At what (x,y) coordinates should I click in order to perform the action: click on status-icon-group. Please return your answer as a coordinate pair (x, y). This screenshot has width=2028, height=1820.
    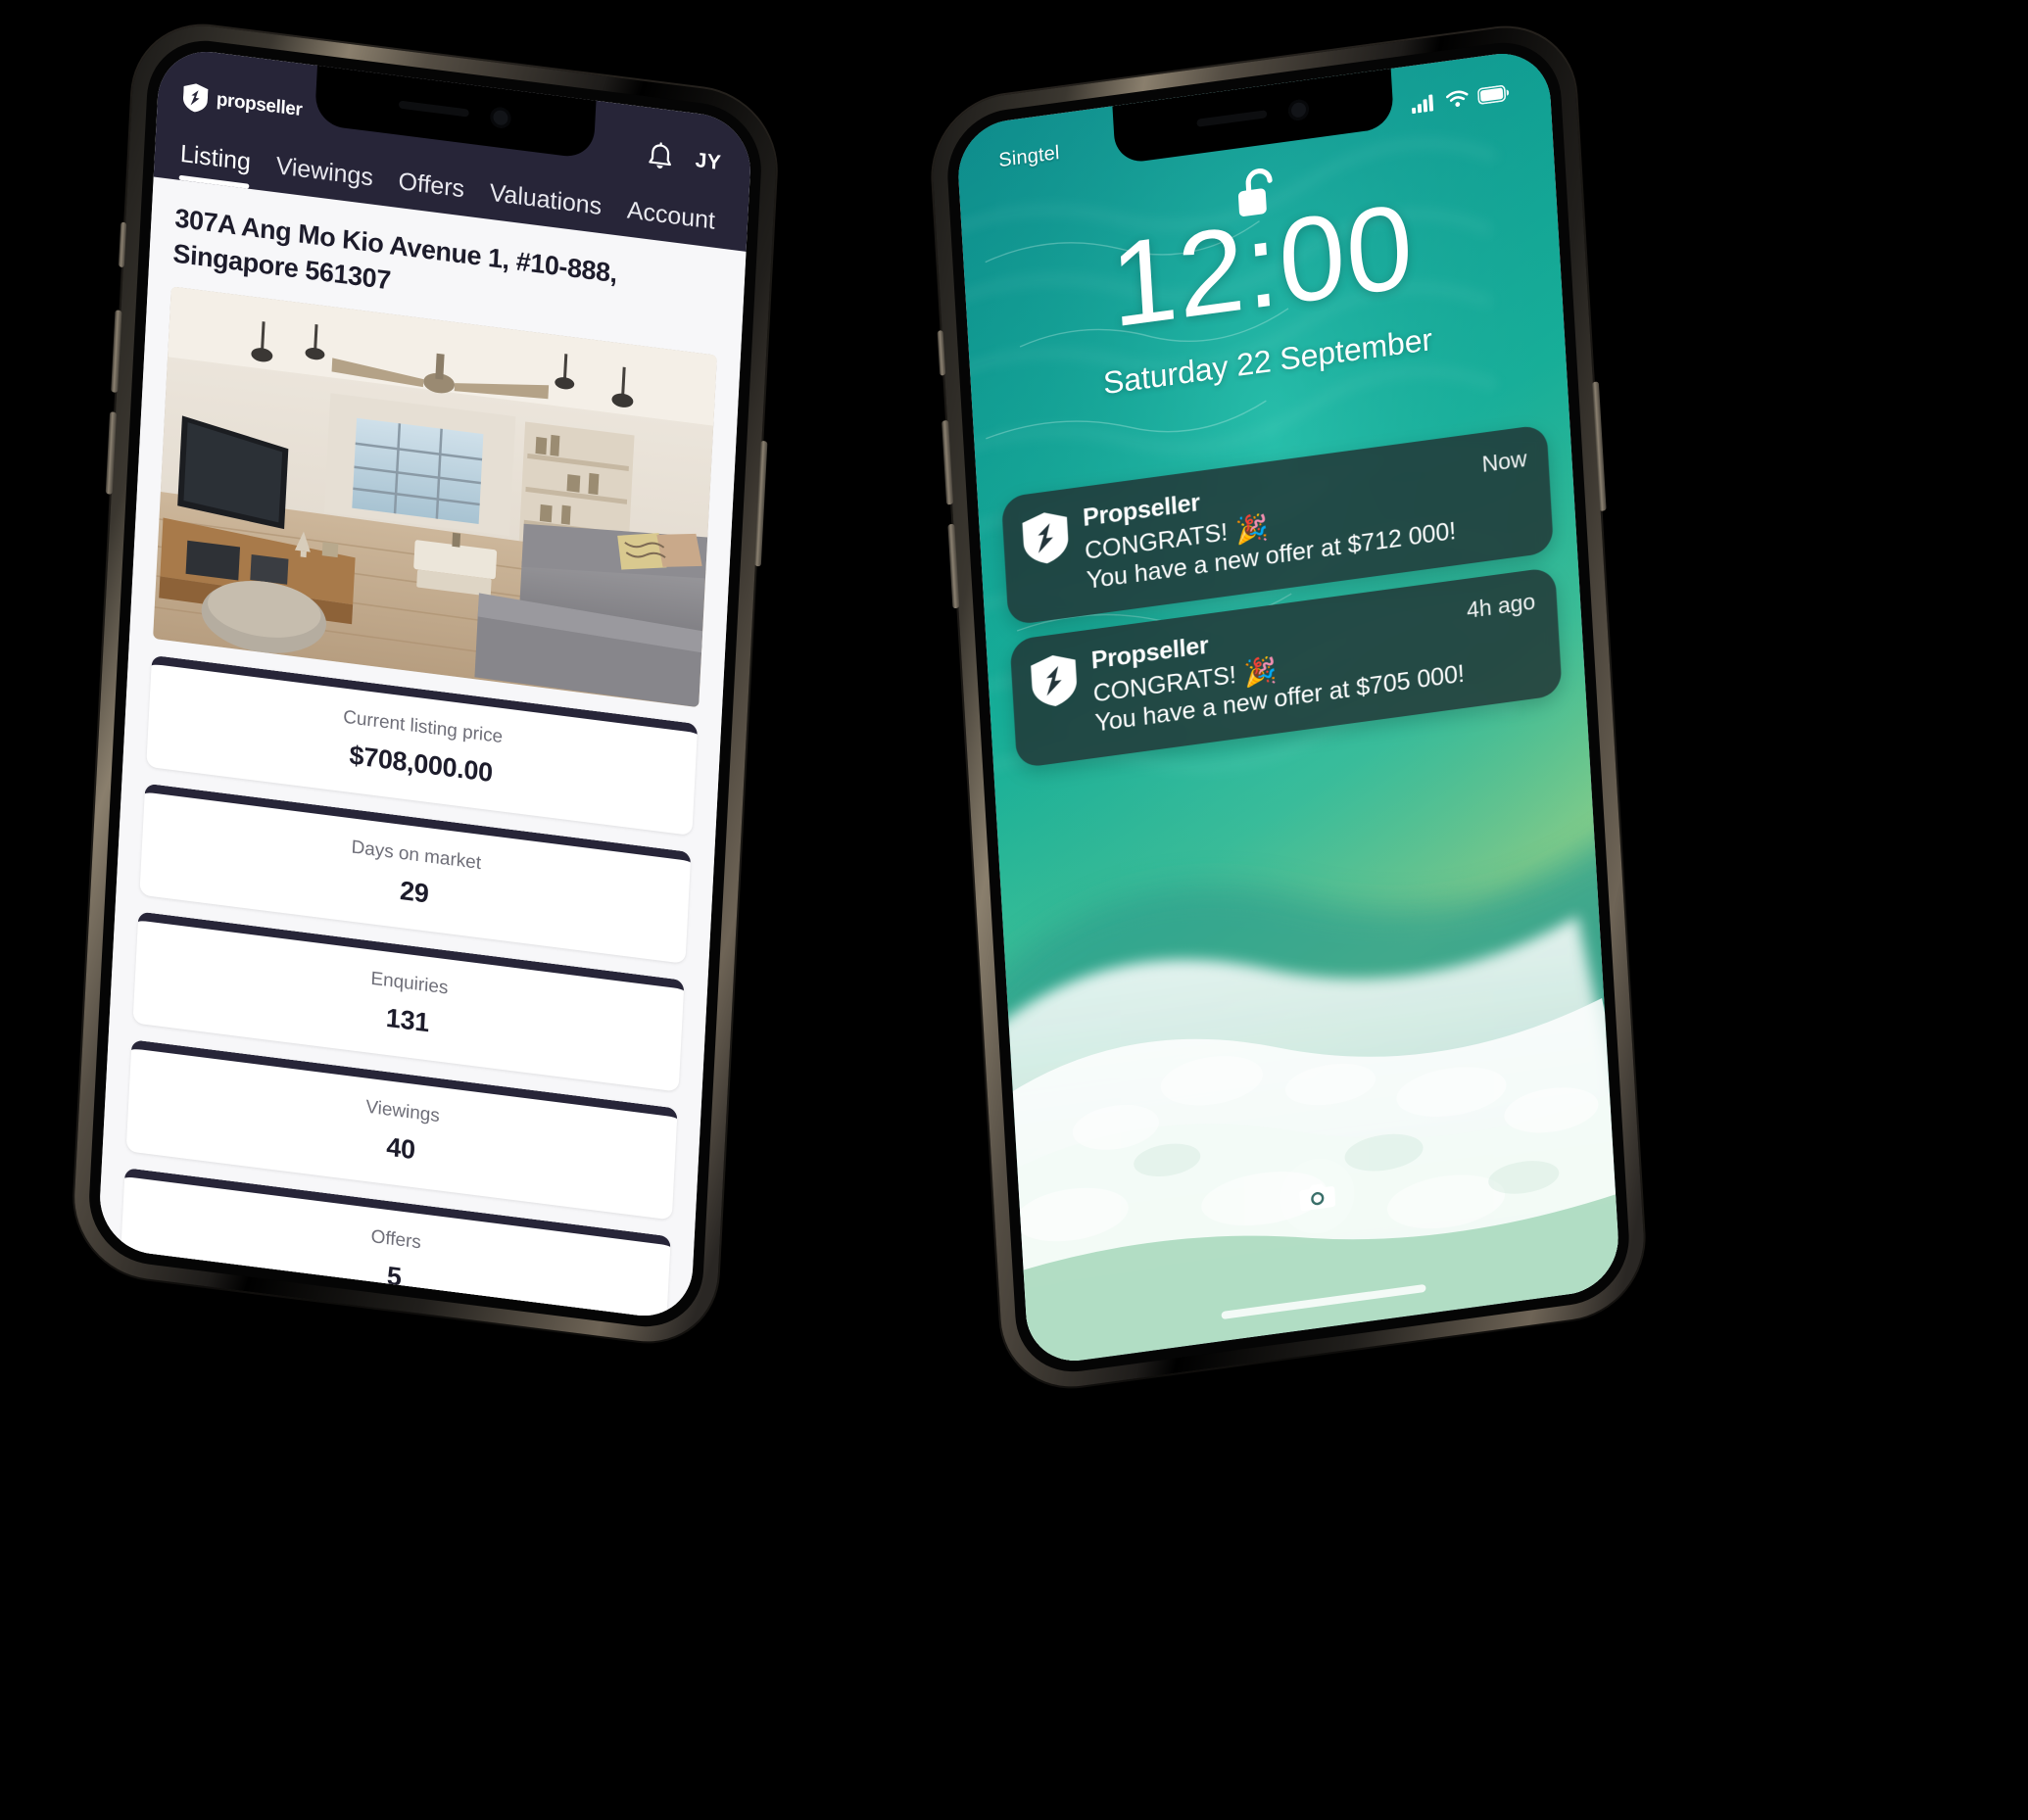
    Looking at the image, I should click on (1461, 99).